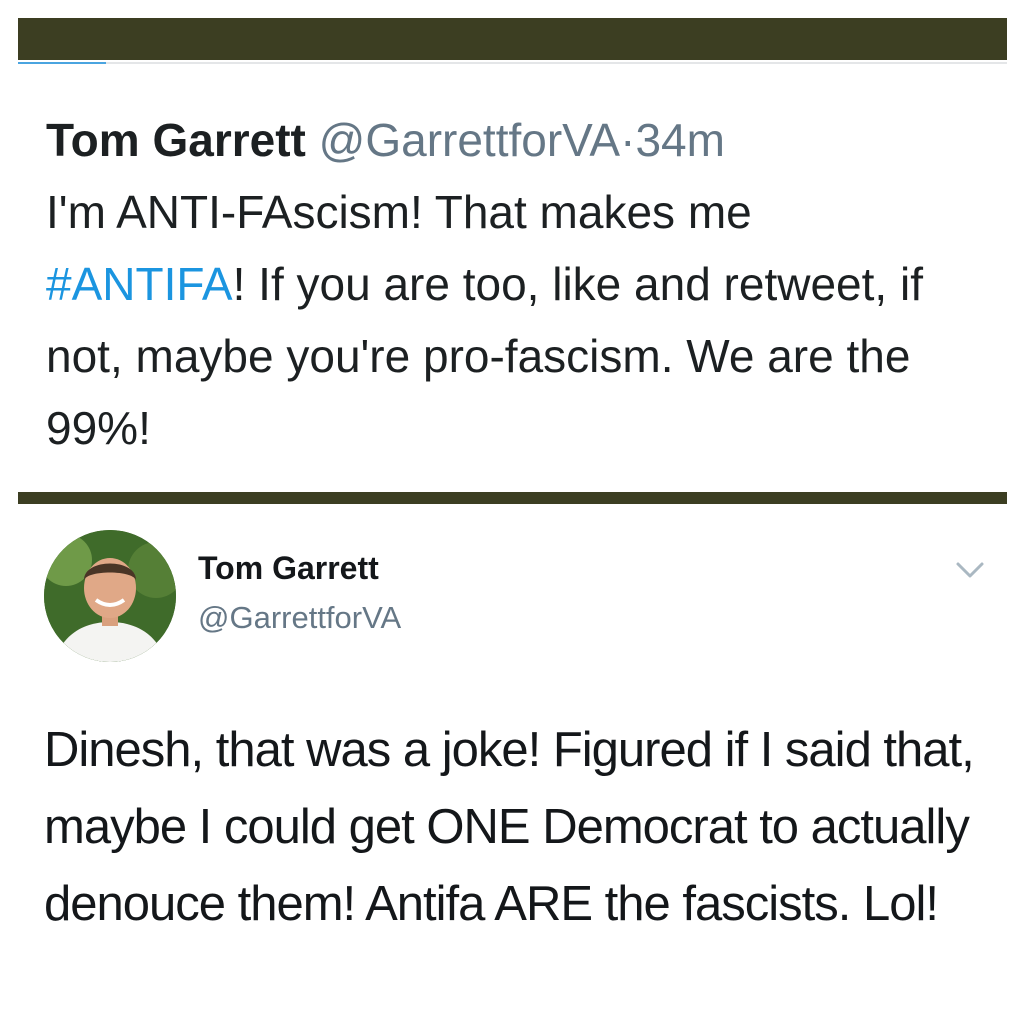 Image resolution: width=1024 pixels, height=1024 pixels. I want to click on top-bar, so click(512, 39).